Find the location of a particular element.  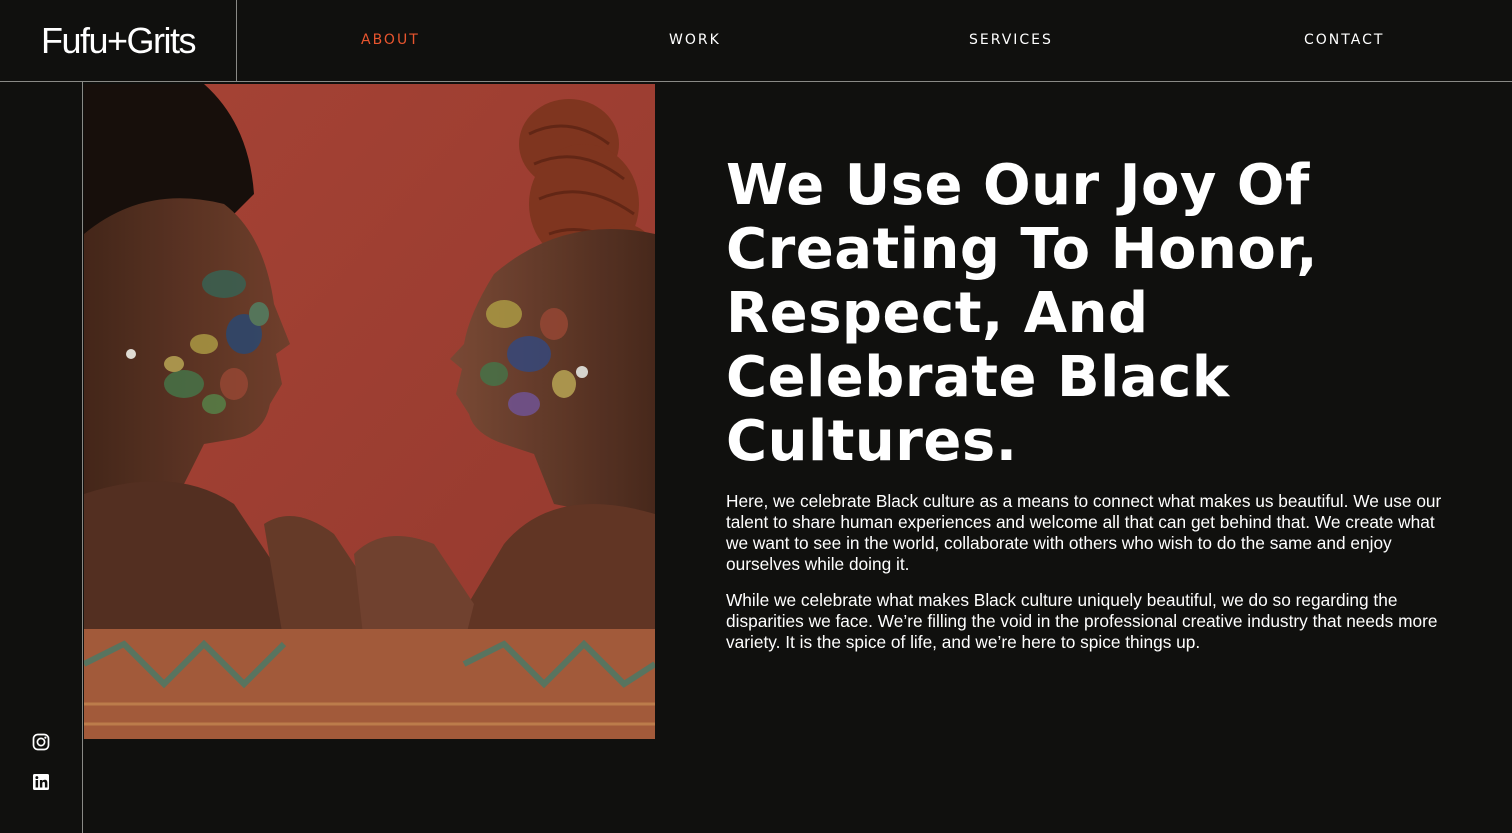

top-navigation-bar: Fufu+Grits ABOUT WORK SERVICES CONTACT is located at coordinates (756, 41).